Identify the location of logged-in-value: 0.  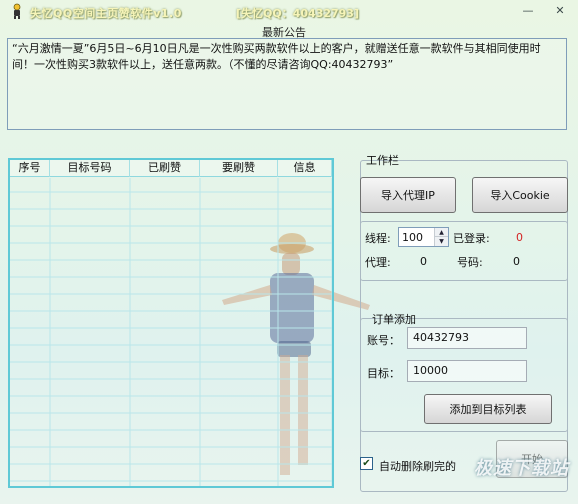
(519, 237).